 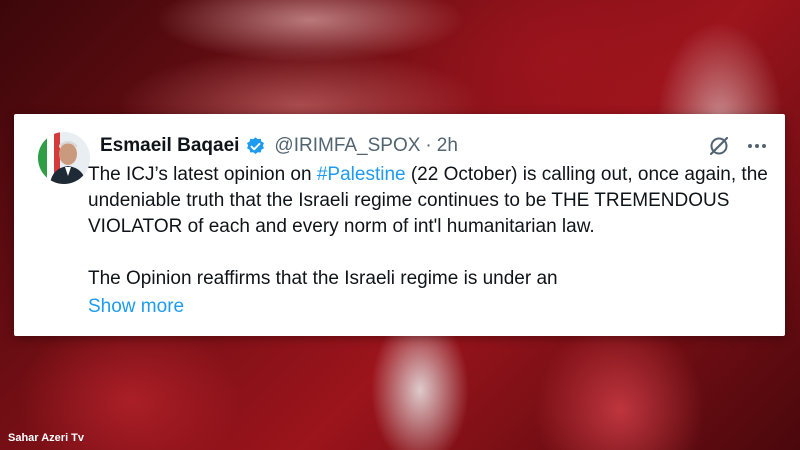 What do you see at coordinates (347, 146) in the screenshot?
I see `author-handle: @IRIMFA_SPOX` at bounding box center [347, 146].